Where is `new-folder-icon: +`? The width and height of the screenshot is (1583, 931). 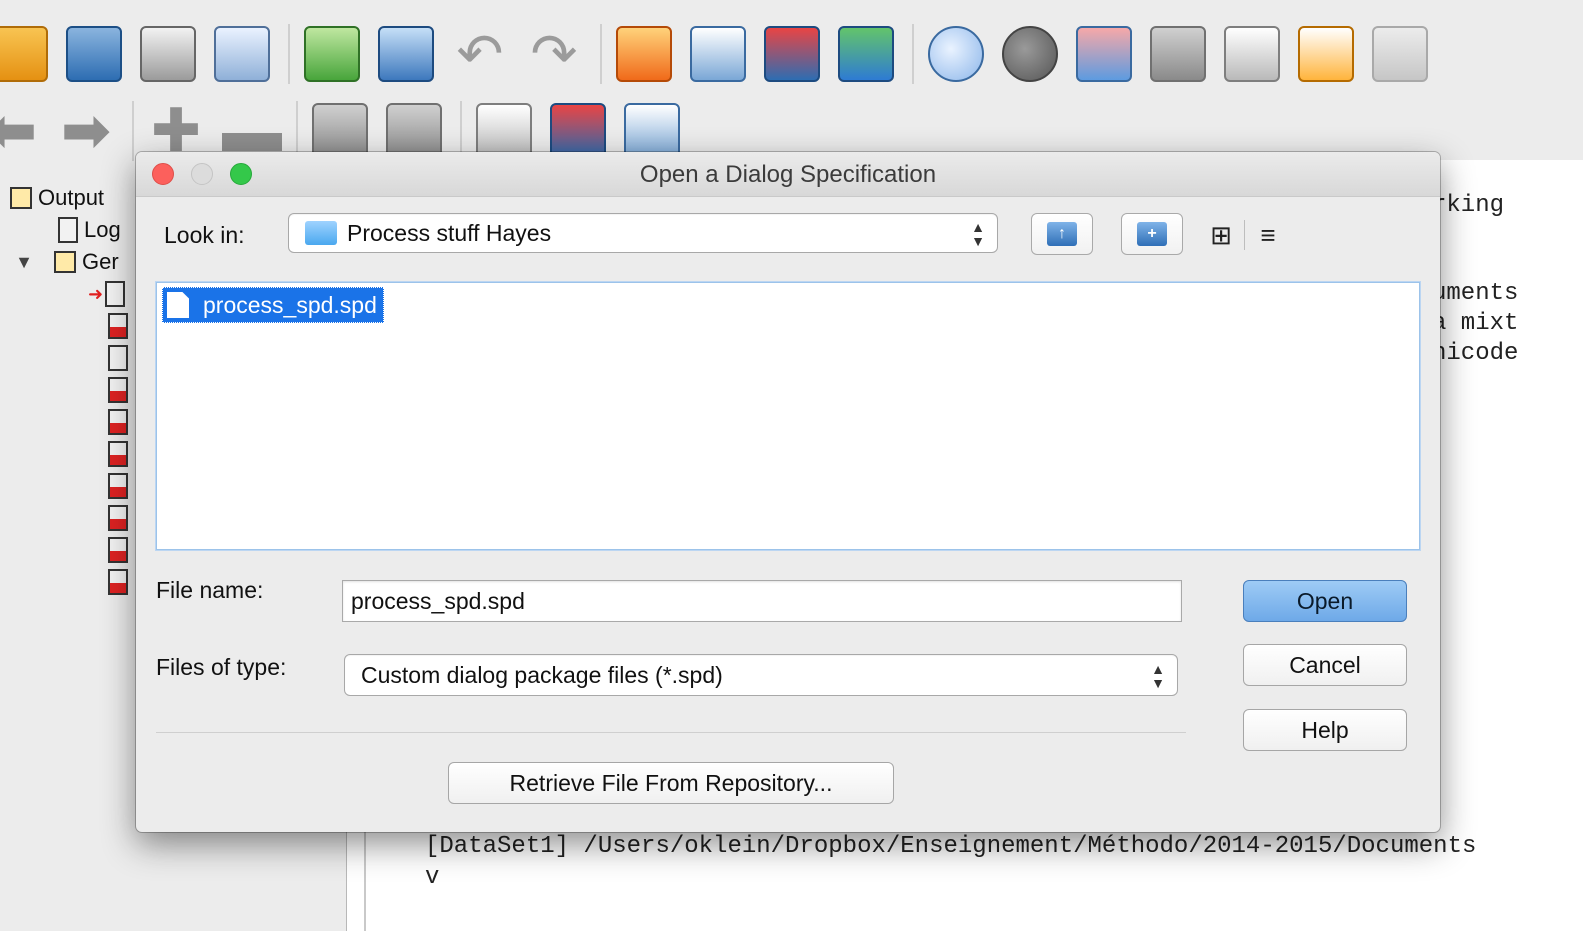
new-folder-icon: + is located at coordinates (1152, 234).